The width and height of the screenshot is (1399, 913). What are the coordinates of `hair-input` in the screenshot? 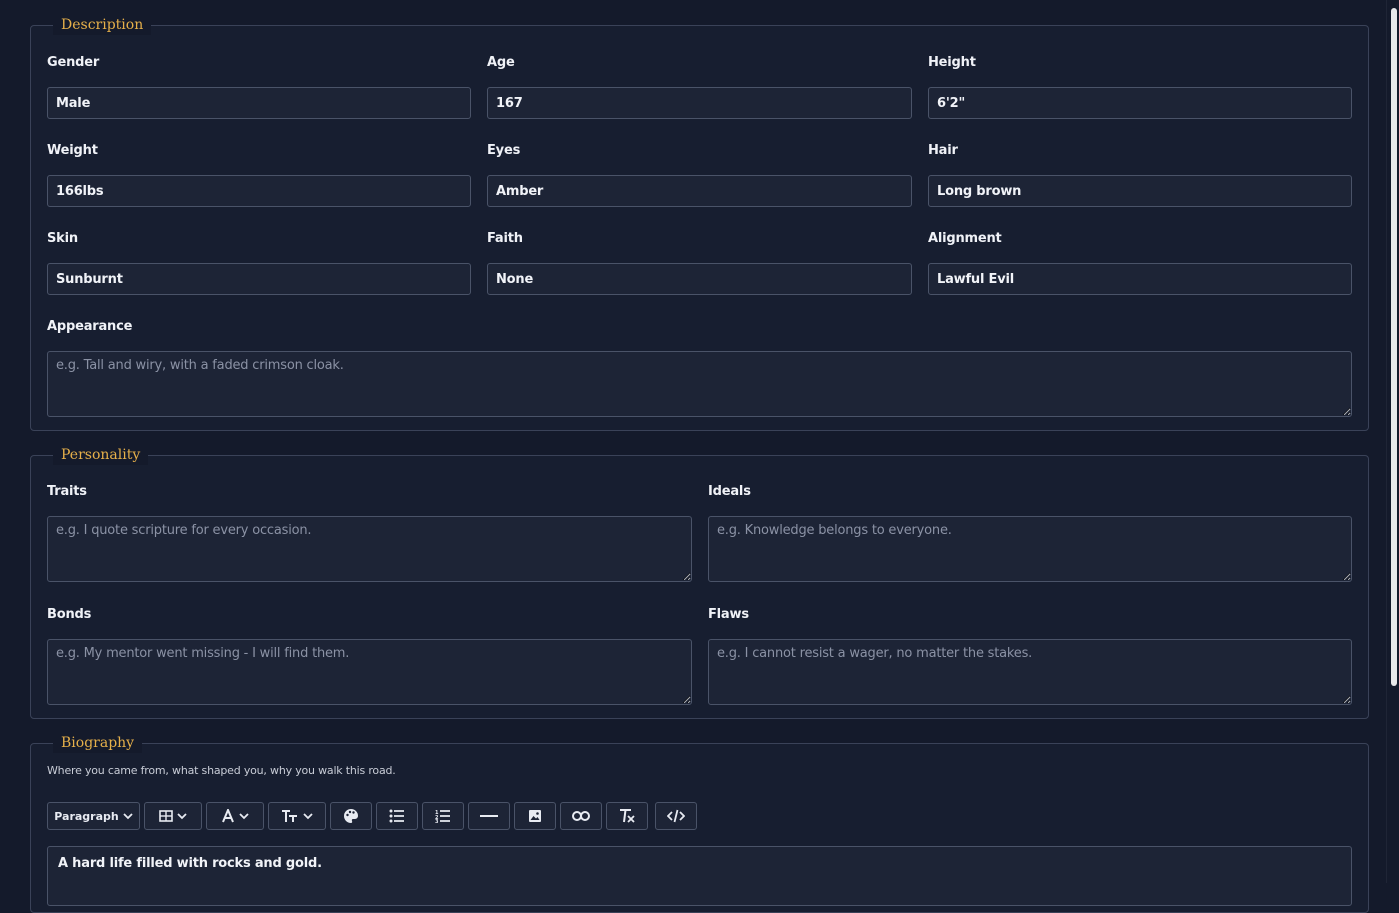 It's located at (1140, 191).